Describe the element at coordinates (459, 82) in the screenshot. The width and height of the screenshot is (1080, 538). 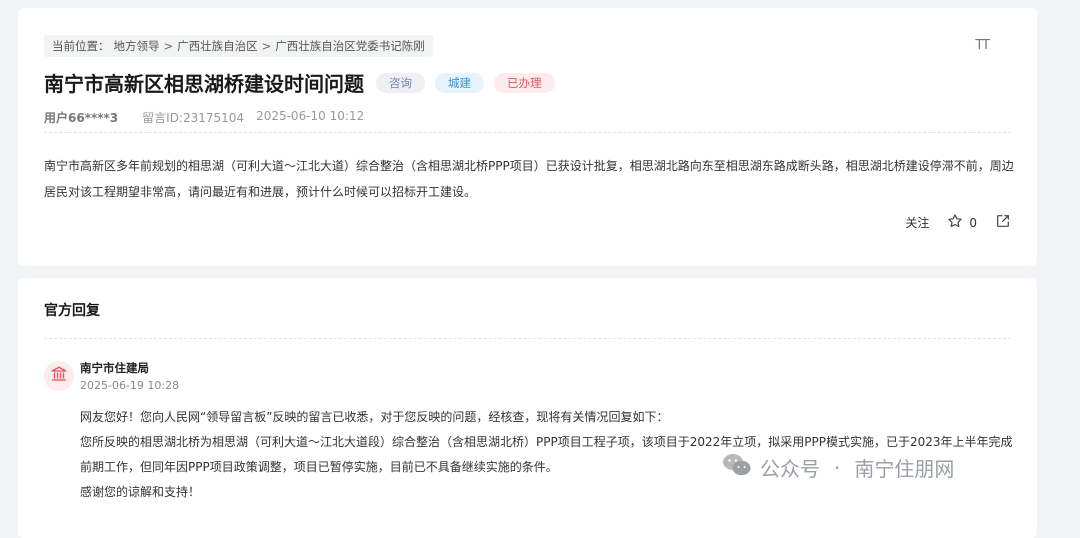
I see `tag-city-construction: 城建` at that location.